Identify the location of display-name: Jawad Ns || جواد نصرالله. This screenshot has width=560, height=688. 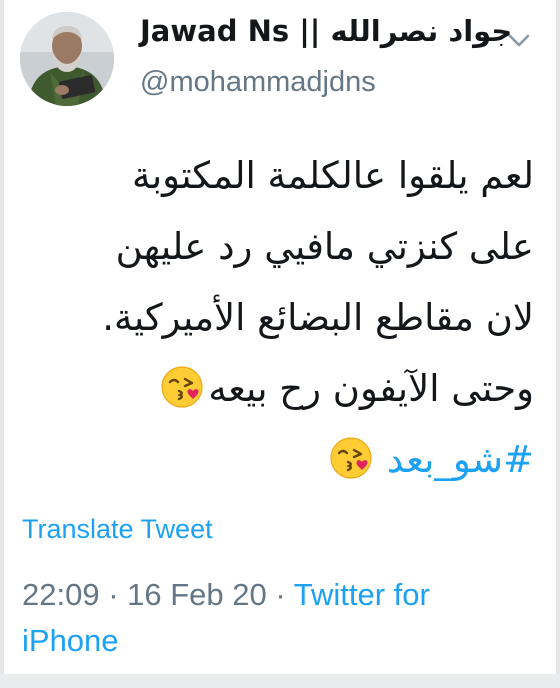
(326, 31).